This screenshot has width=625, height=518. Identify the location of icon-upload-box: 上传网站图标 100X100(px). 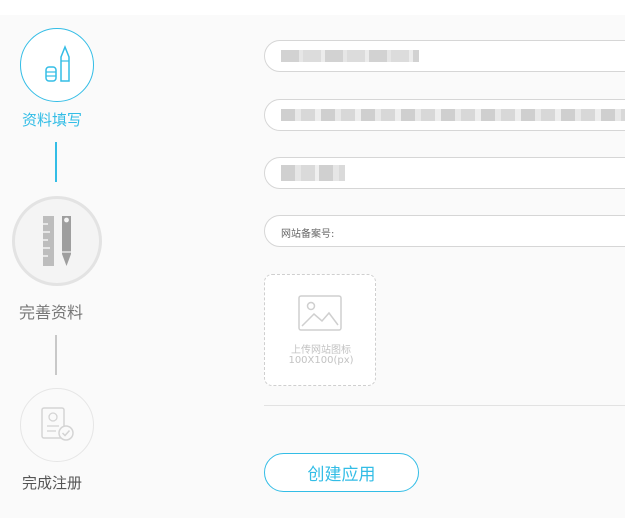
(320, 330).